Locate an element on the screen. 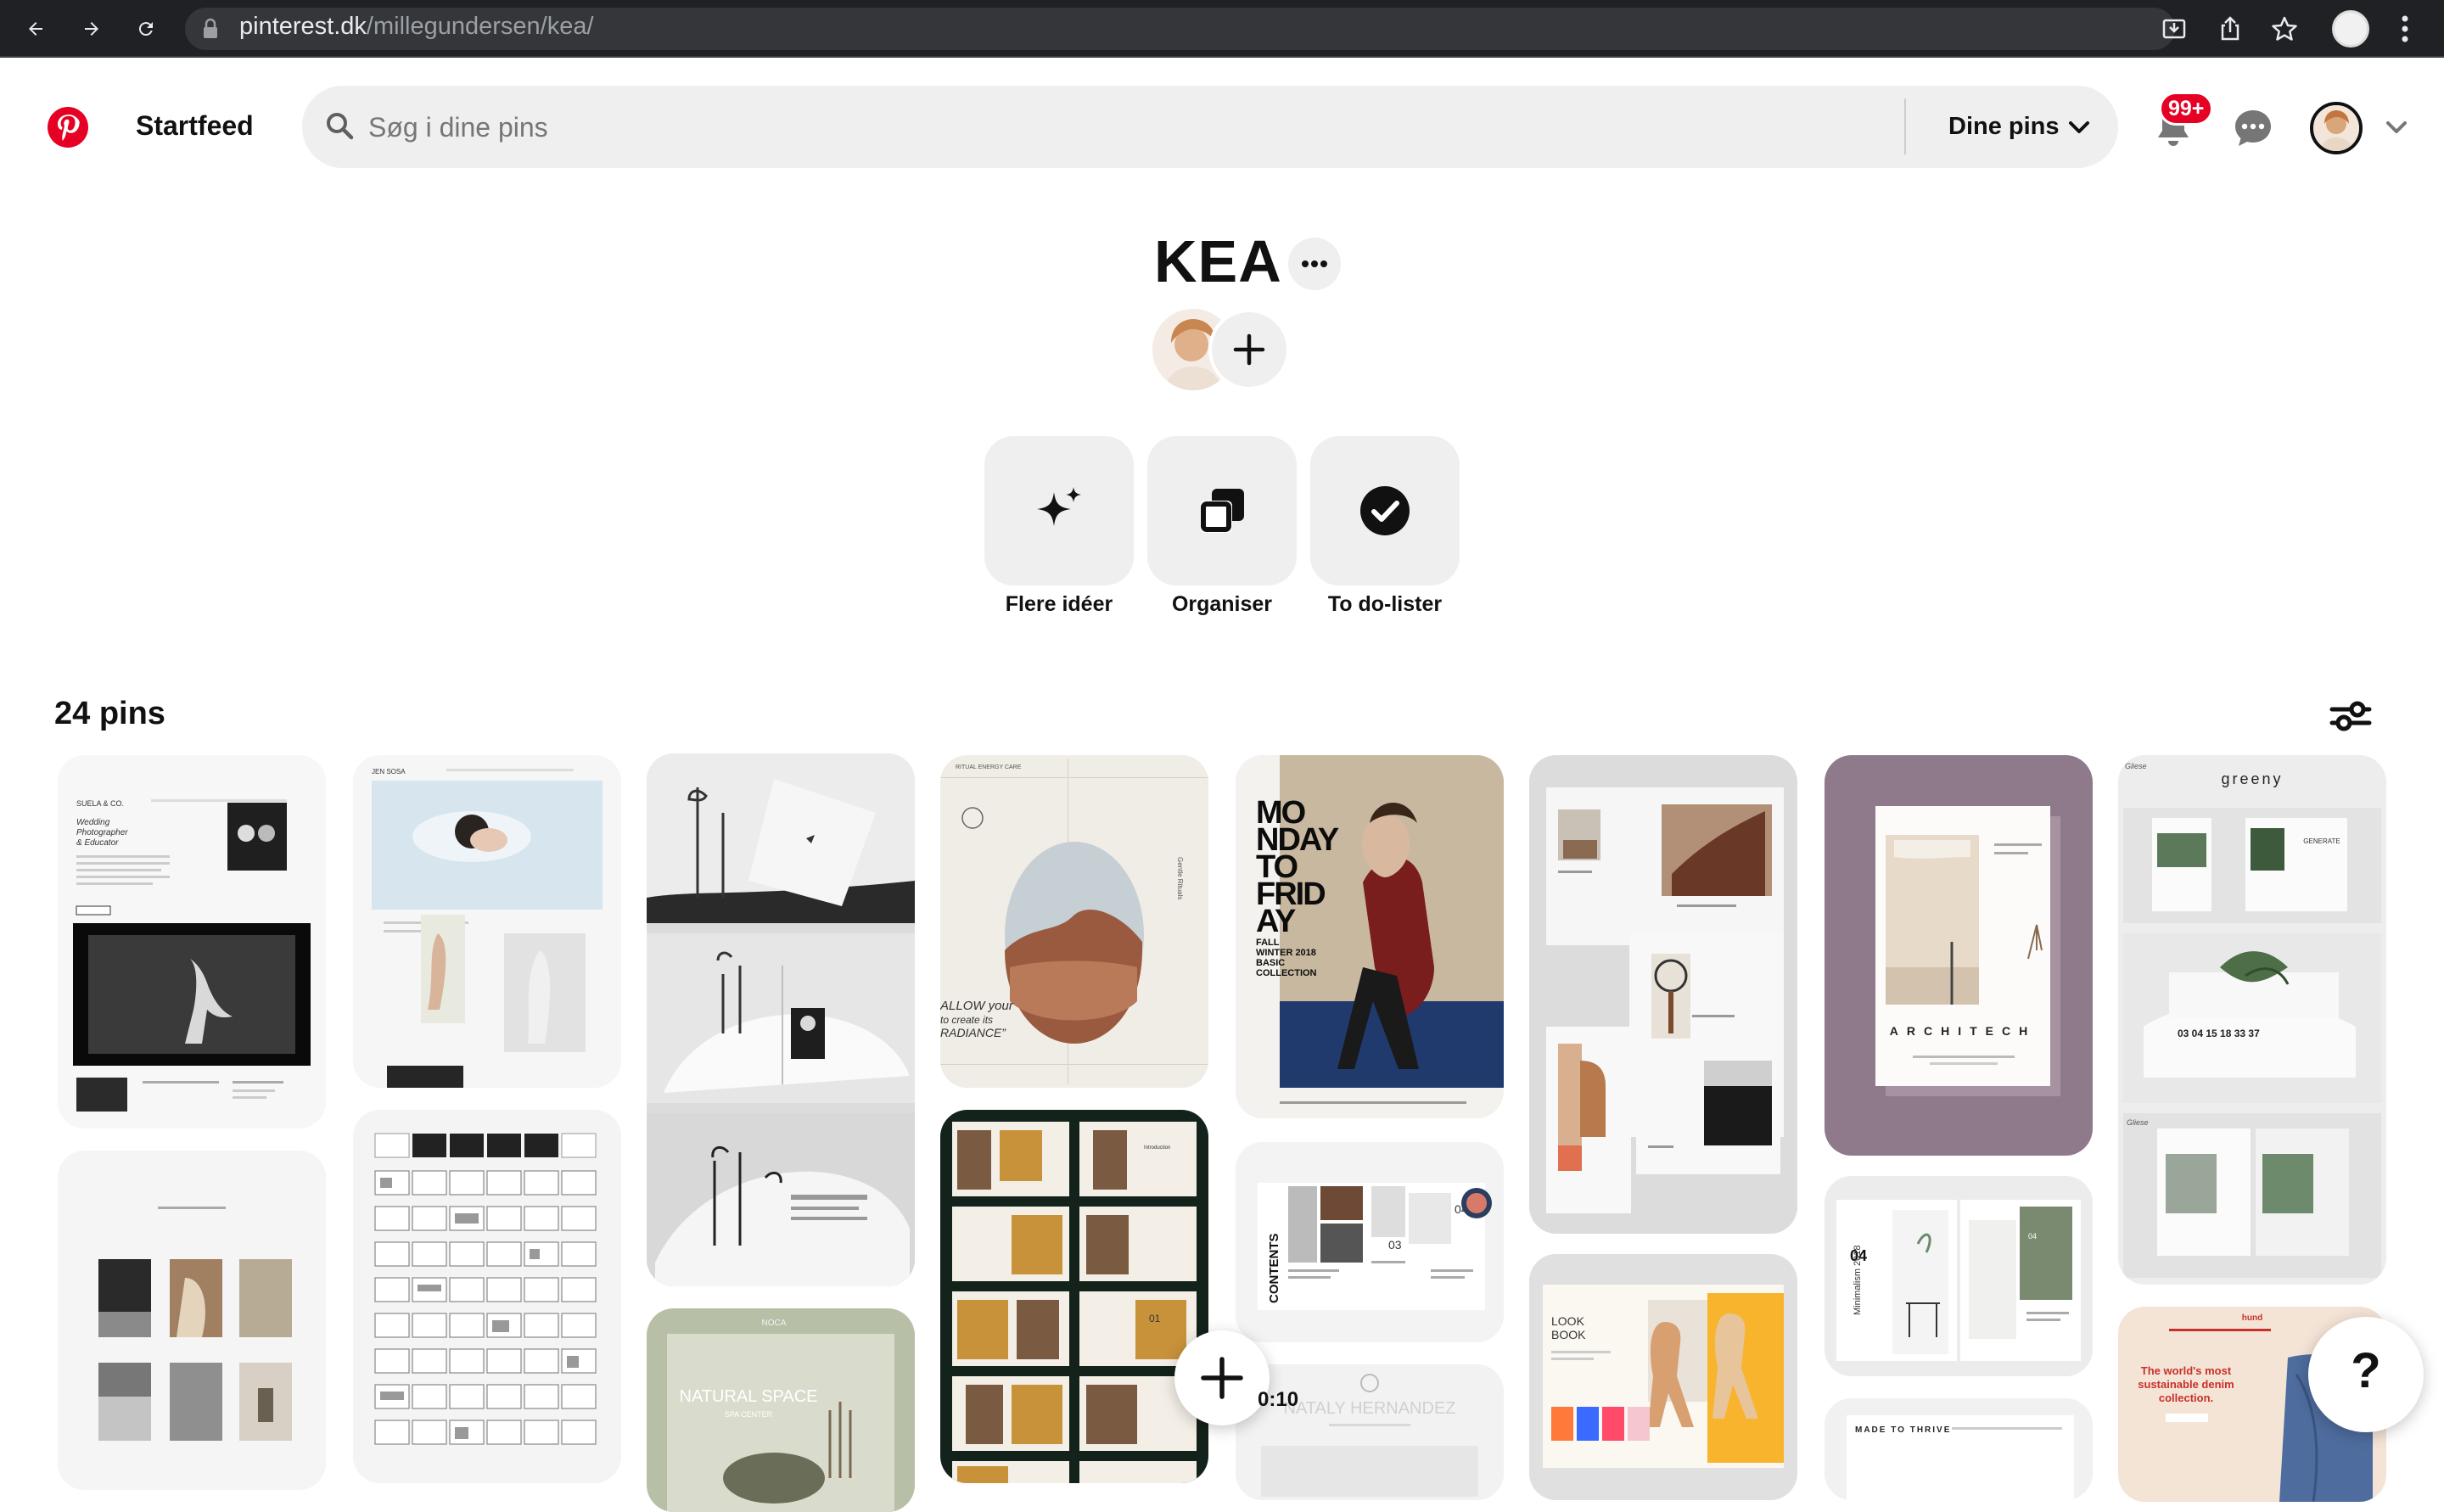 The height and width of the screenshot is (1512, 2444). install-app-button is located at coordinates (2174, 29).